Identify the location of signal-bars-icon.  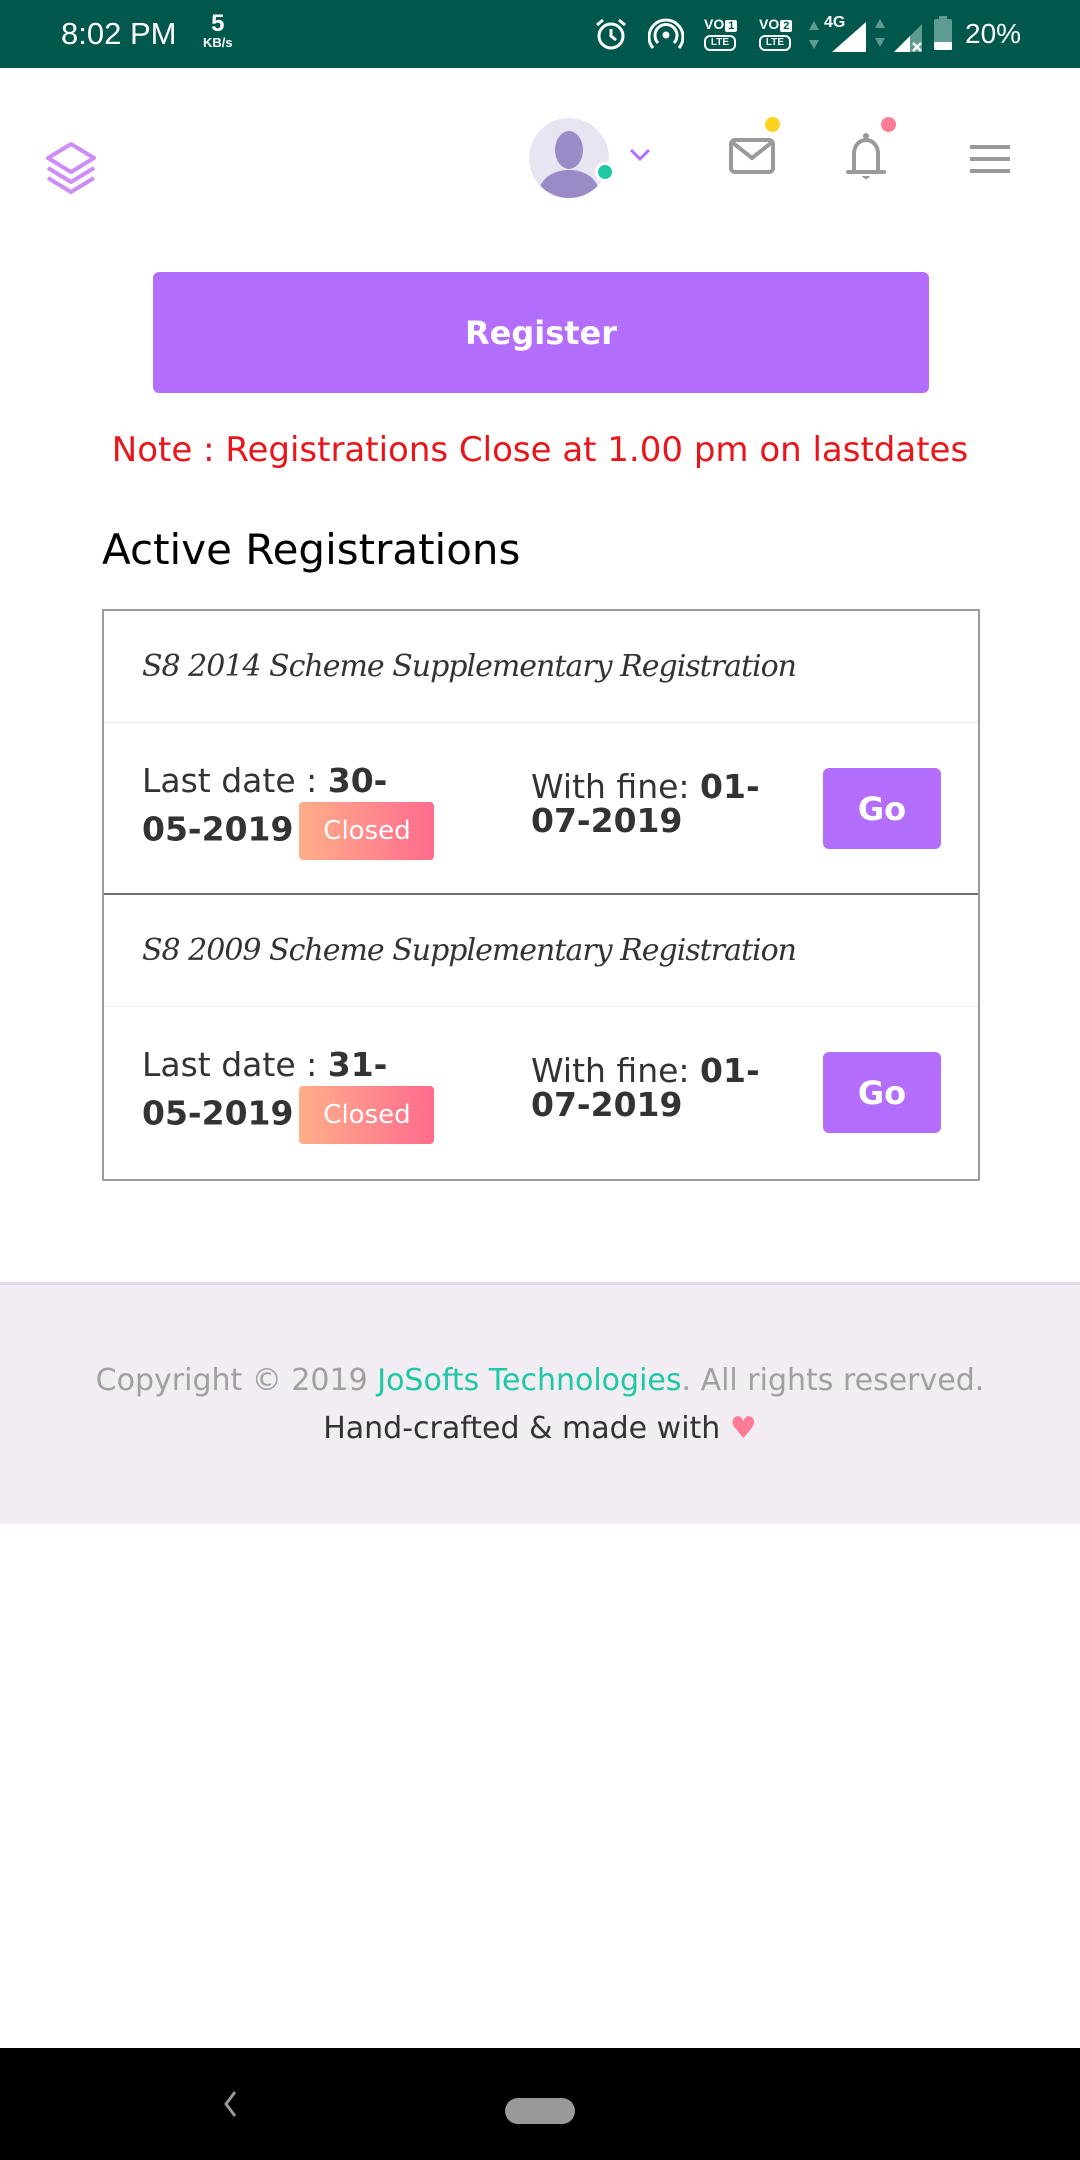
(849, 37).